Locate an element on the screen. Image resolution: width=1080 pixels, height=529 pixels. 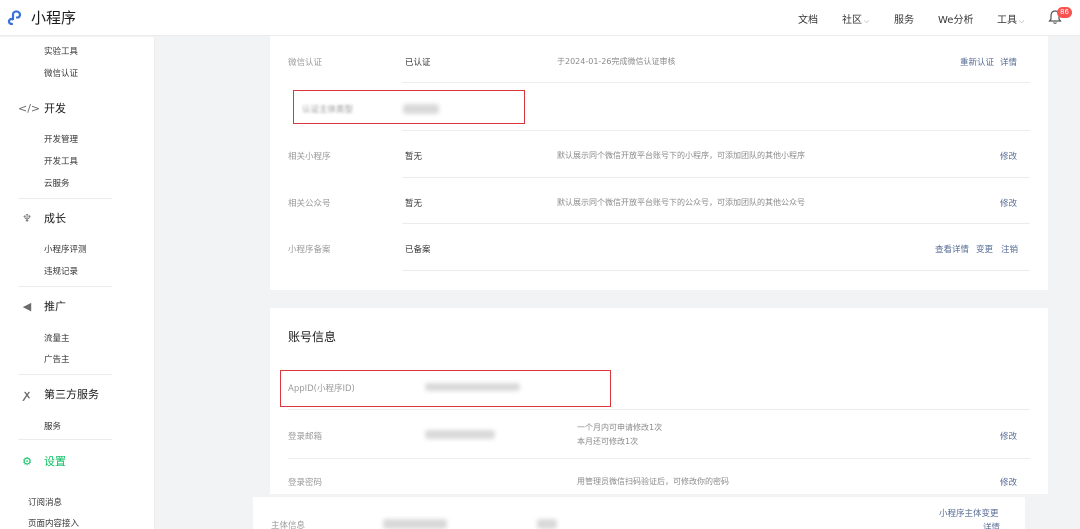
megaphone-icon: ◀ is located at coordinates (27, 306).